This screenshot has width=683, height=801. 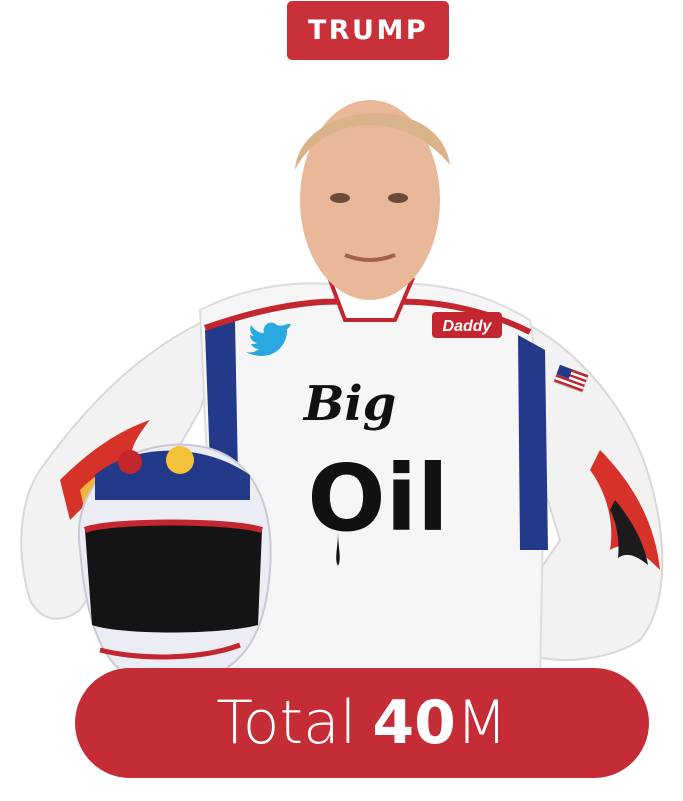 I want to click on big-oil-logo-line1: Big, so click(x=349, y=404).